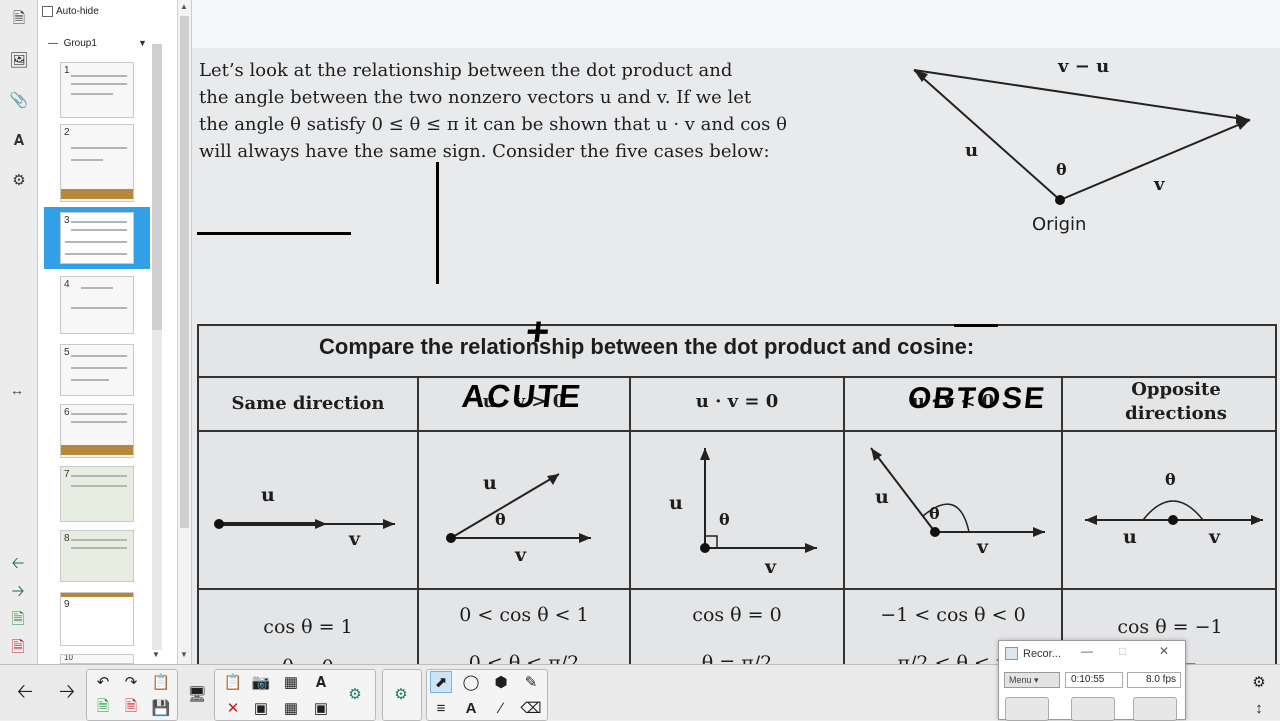  Describe the element at coordinates (1122, 651) in the screenshot. I see `maximize-button: □` at that location.